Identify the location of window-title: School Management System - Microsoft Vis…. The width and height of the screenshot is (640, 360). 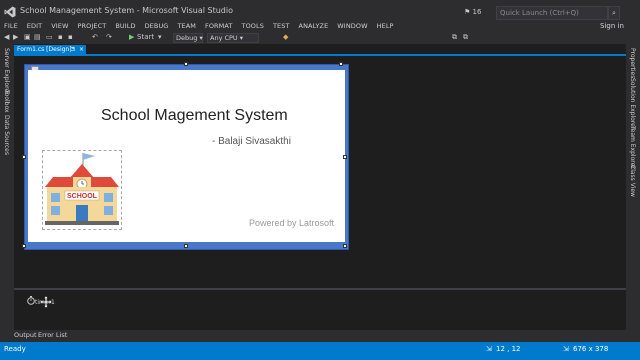
(127, 10).